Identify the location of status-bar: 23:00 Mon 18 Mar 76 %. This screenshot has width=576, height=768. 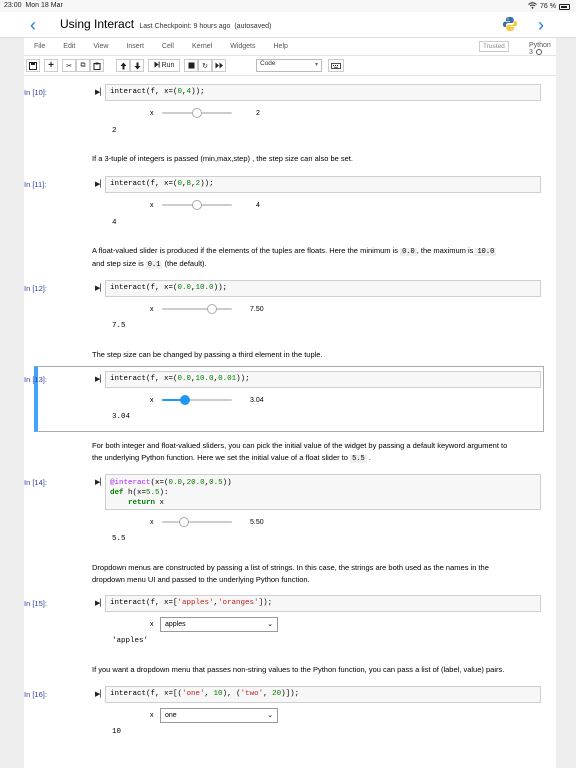
(288, 6).